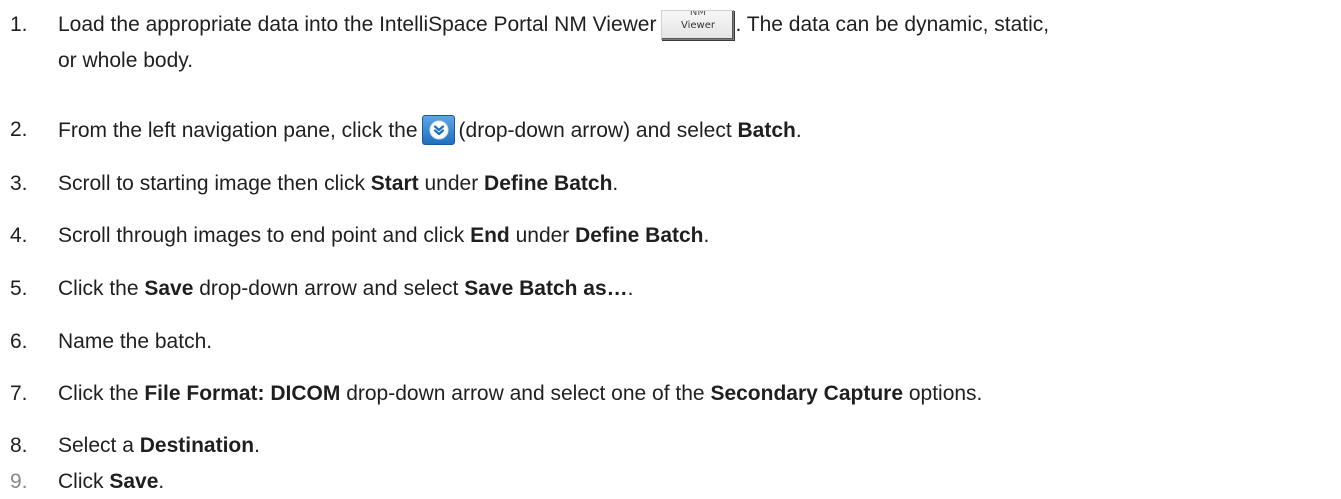  Describe the element at coordinates (19, 341) in the screenshot. I see `step-number: 6.` at that location.